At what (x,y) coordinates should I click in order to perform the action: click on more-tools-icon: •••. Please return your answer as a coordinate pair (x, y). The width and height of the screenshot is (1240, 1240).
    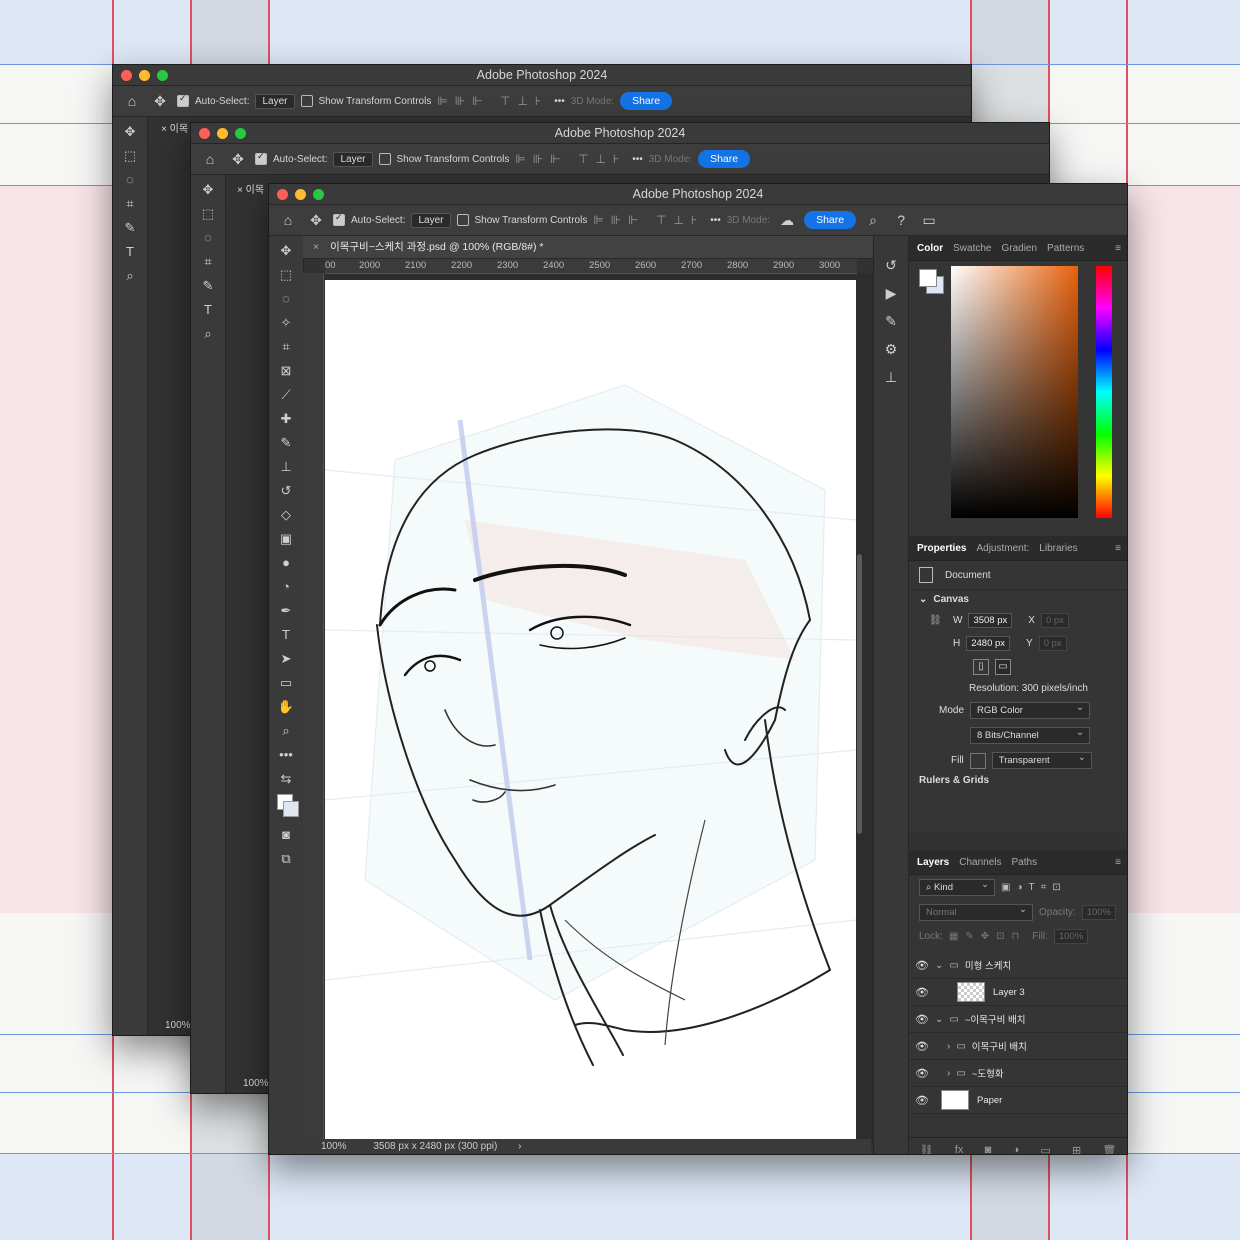
    Looking at the image, I should click on (286, 755).